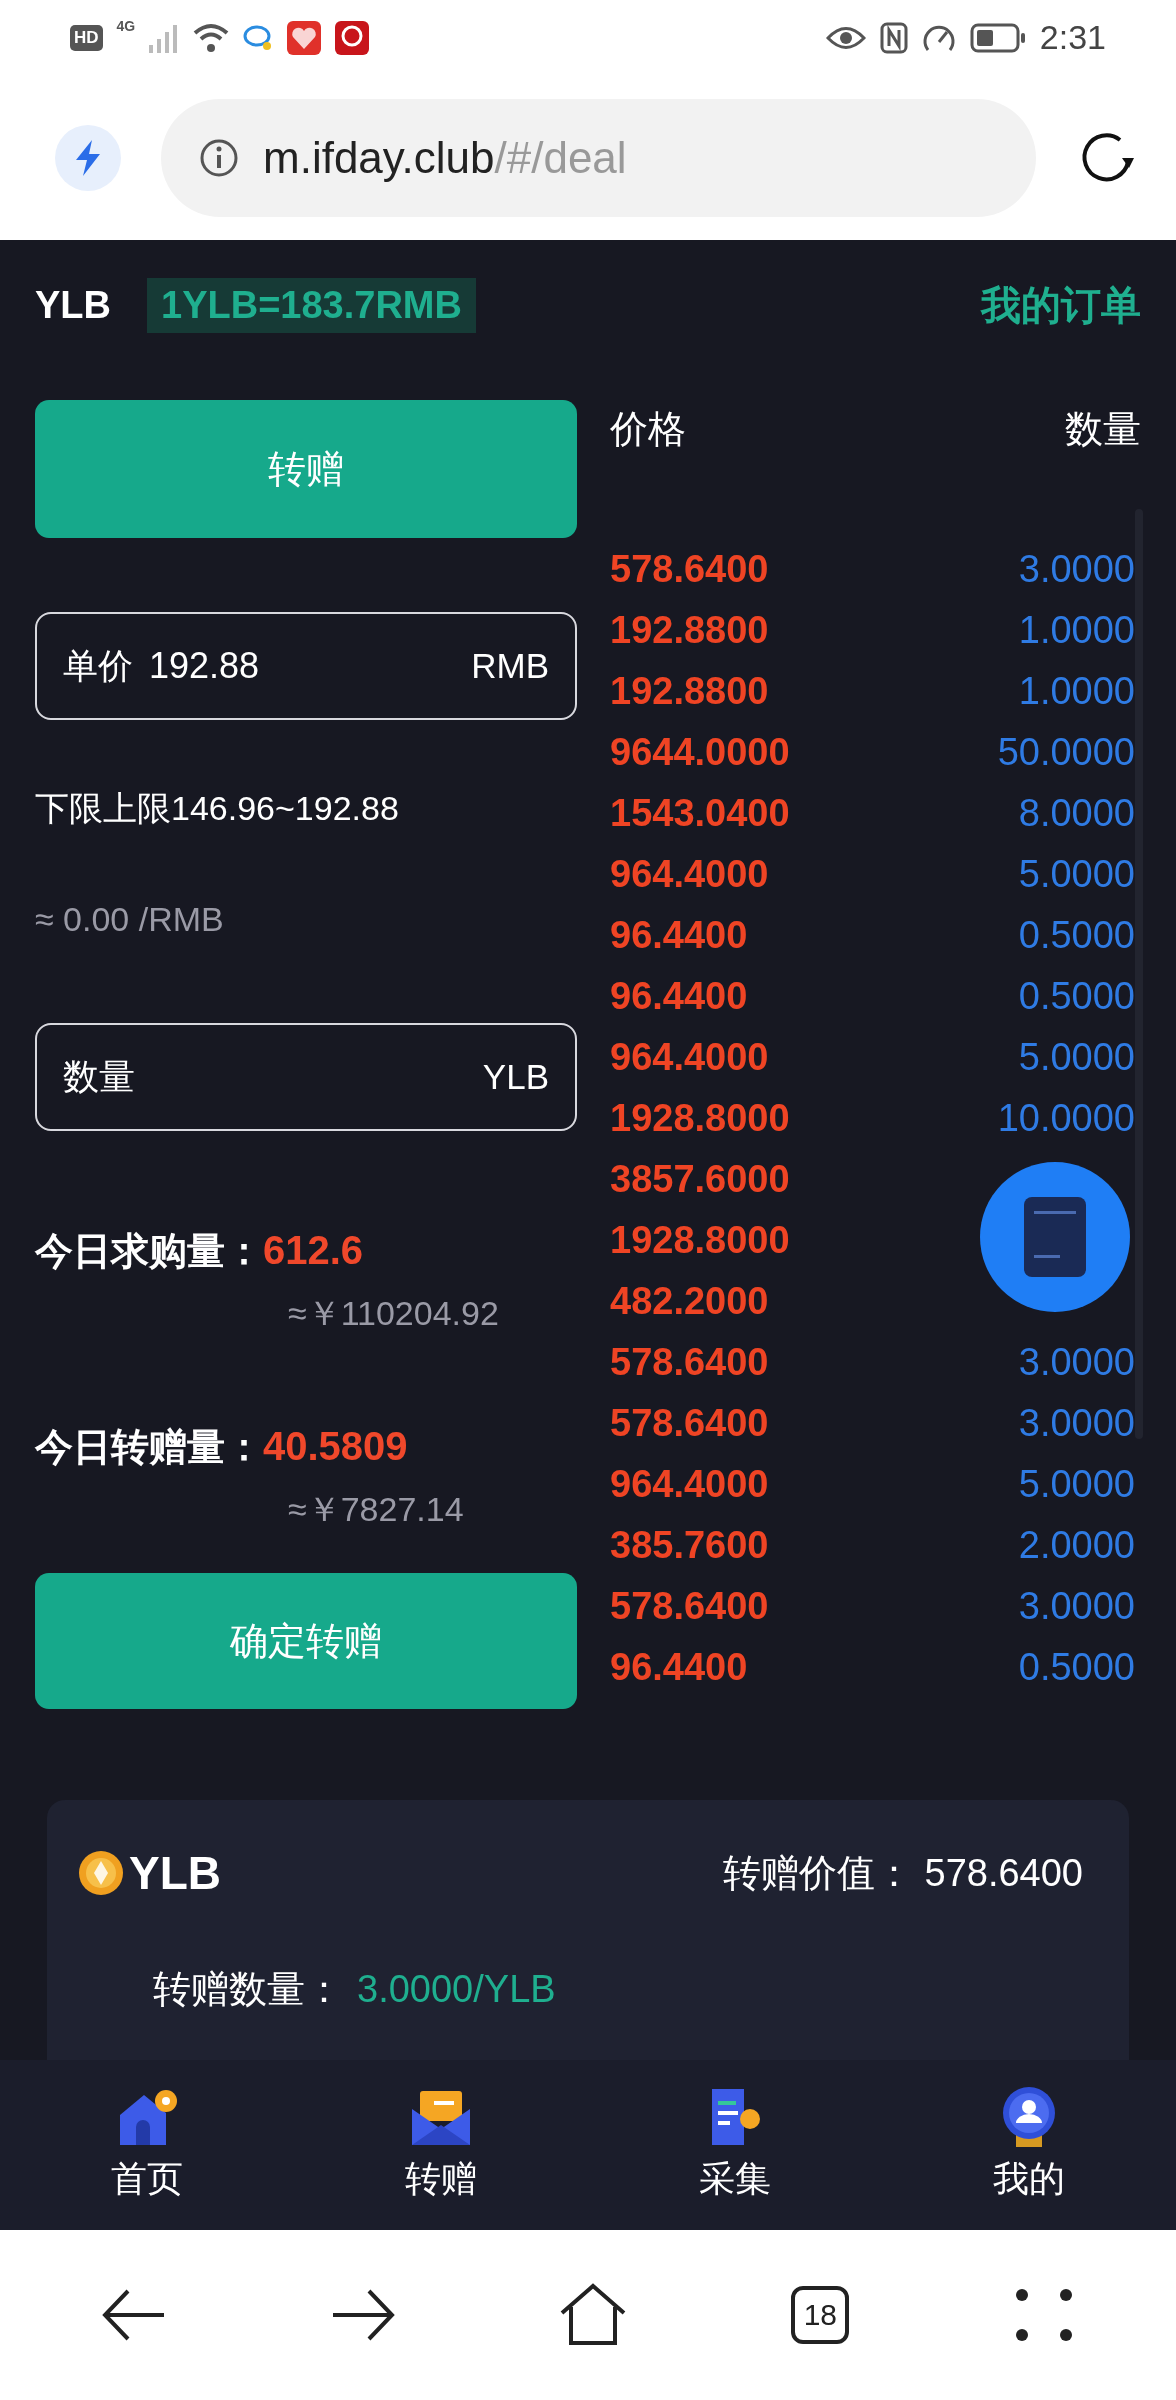 Image resolution: width=1176 pixels, height=2400 pixels. What do you see at coordinates (393, 1313) in the screenshot?
I see `stat-approx: ≈￥110204.92` at bounding box center [393, 1313].